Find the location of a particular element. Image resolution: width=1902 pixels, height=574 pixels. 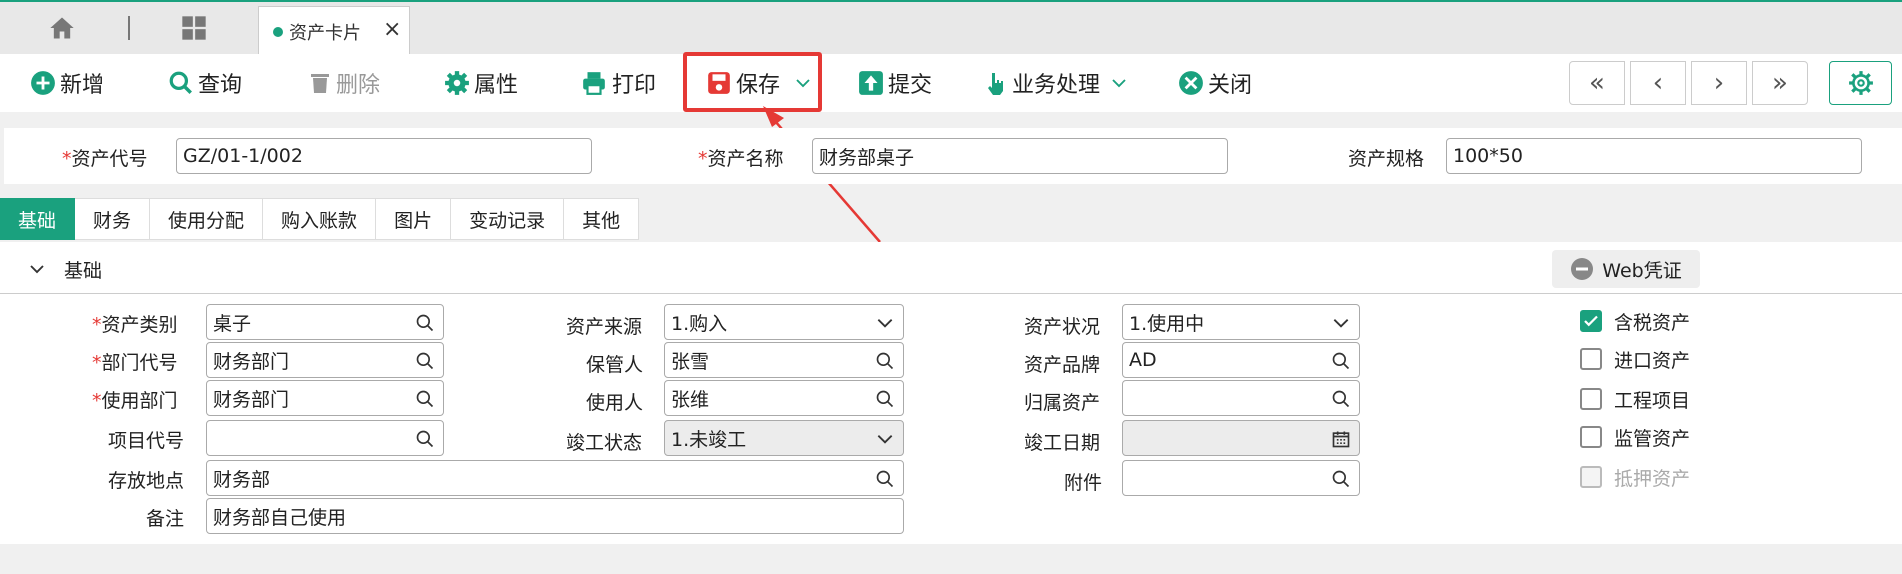

use-dept-input: 财务部门 is located at coordinates (325, 398).